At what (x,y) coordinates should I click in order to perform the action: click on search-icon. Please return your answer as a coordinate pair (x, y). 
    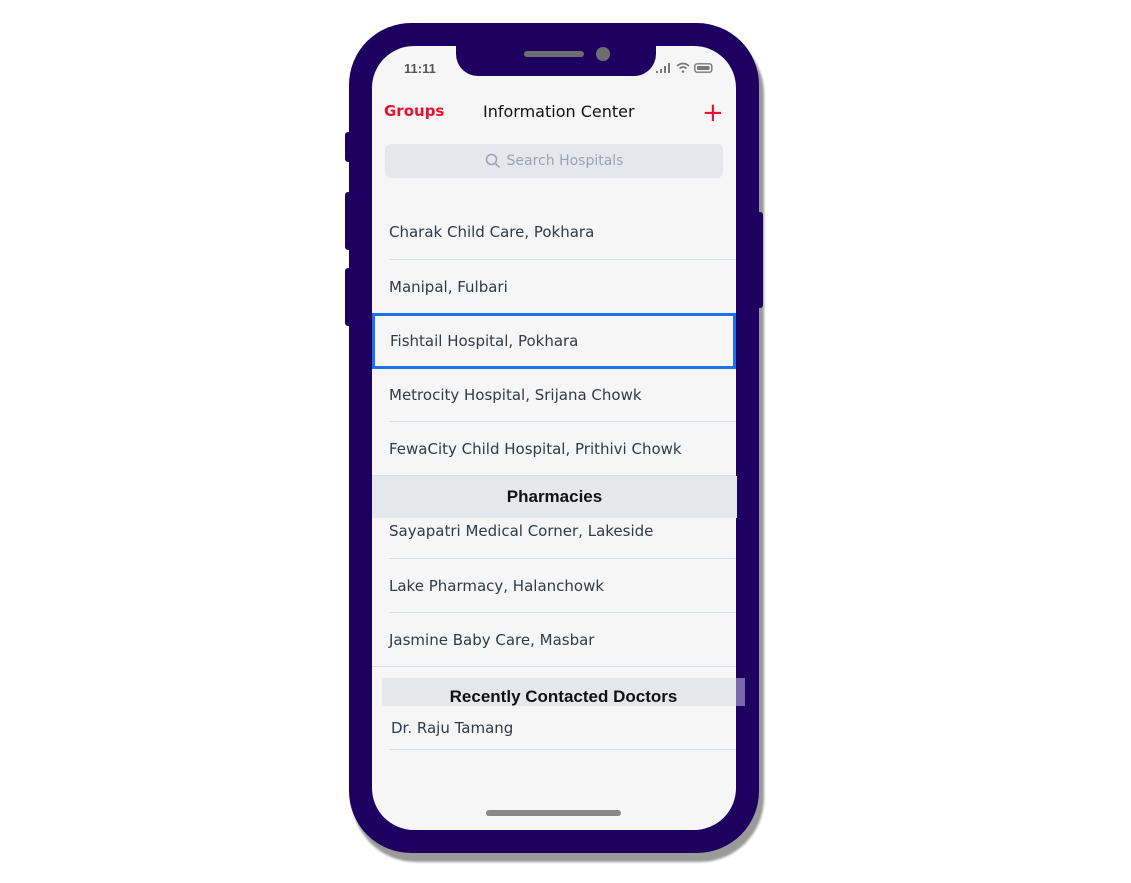
    Looking at the image, I should click on (492, 161).